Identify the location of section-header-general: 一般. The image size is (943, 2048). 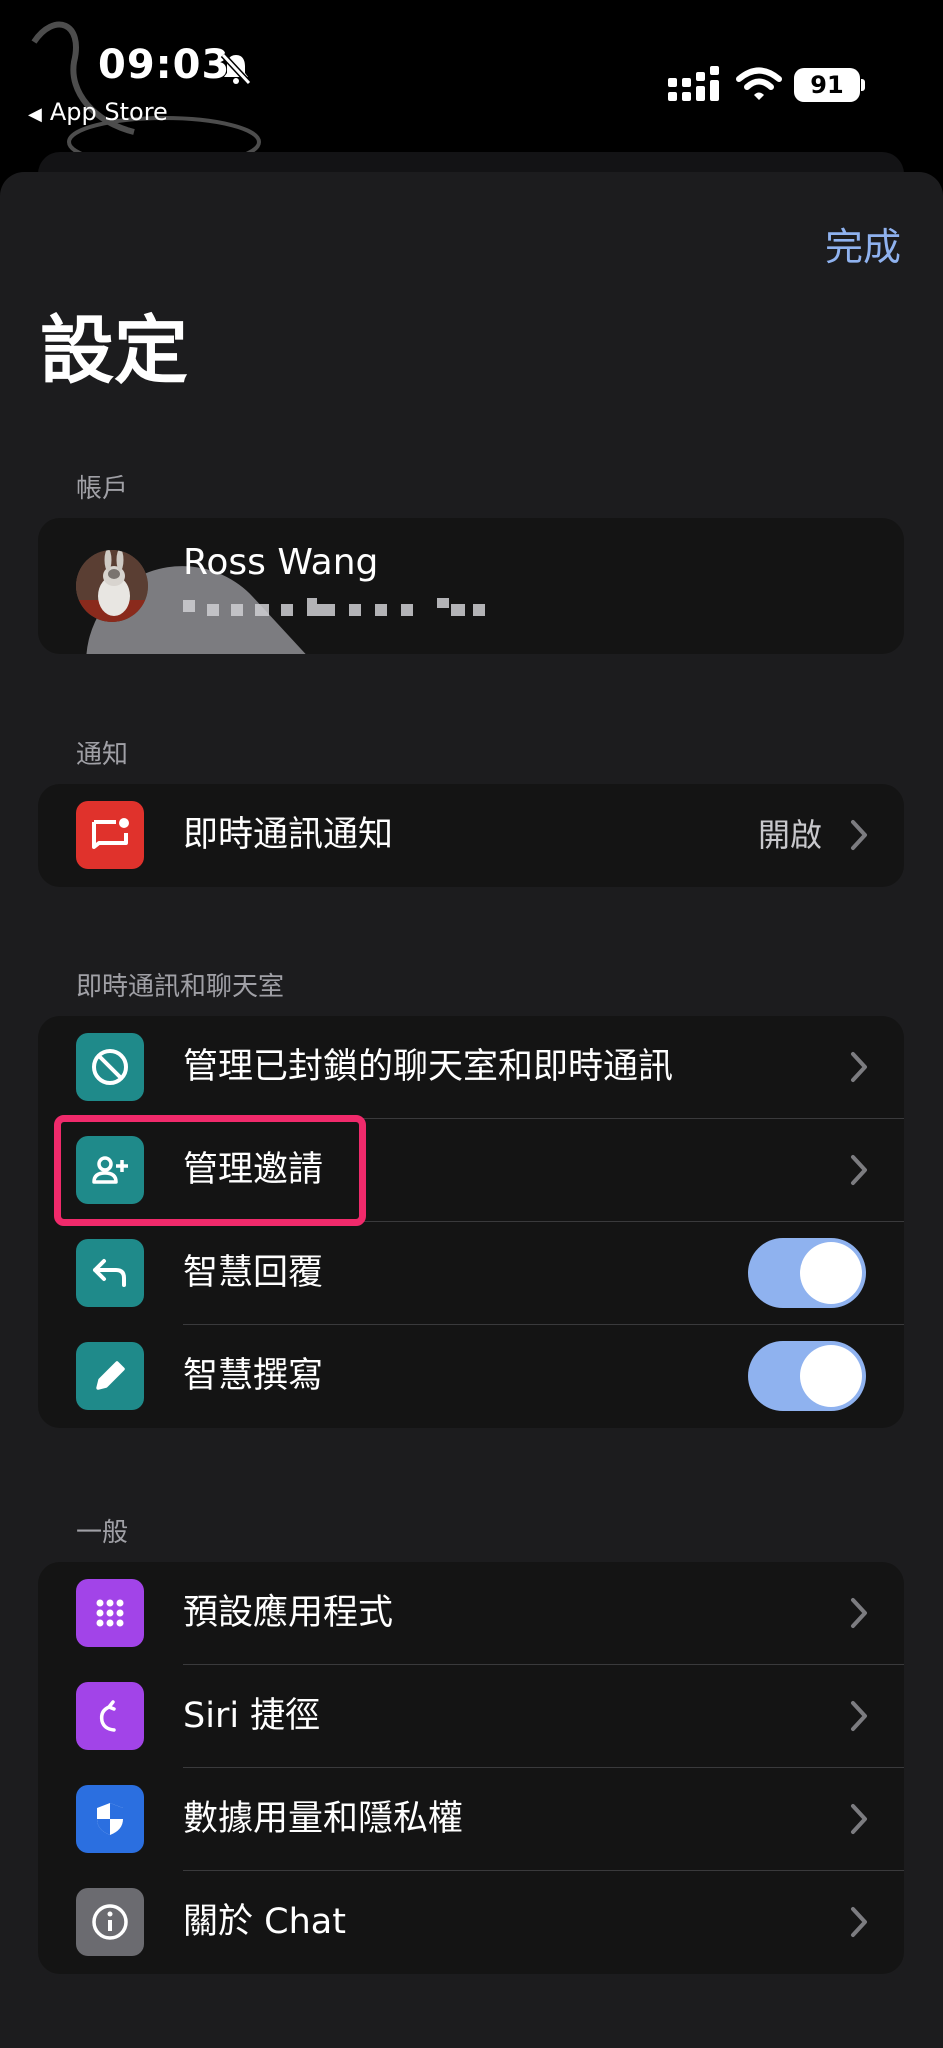
(102, 1533).